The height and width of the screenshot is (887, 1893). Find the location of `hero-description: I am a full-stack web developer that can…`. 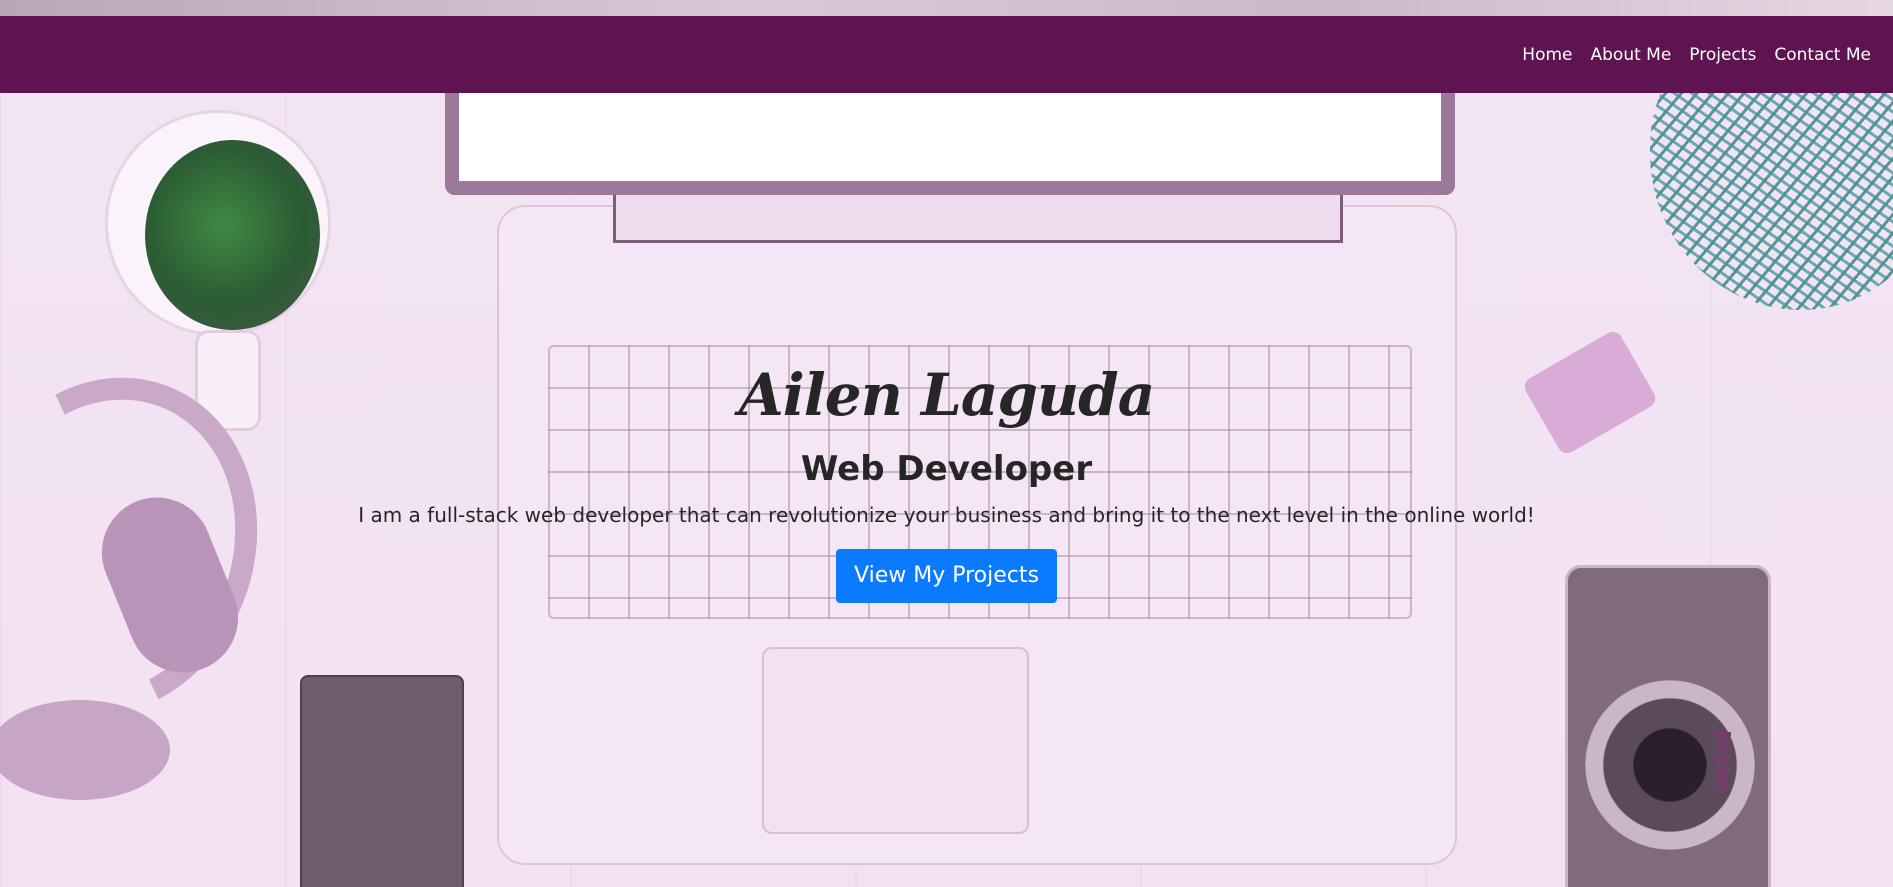

hero-description: I am a full-stack web developer that can… is located at coordinates (946, 515).